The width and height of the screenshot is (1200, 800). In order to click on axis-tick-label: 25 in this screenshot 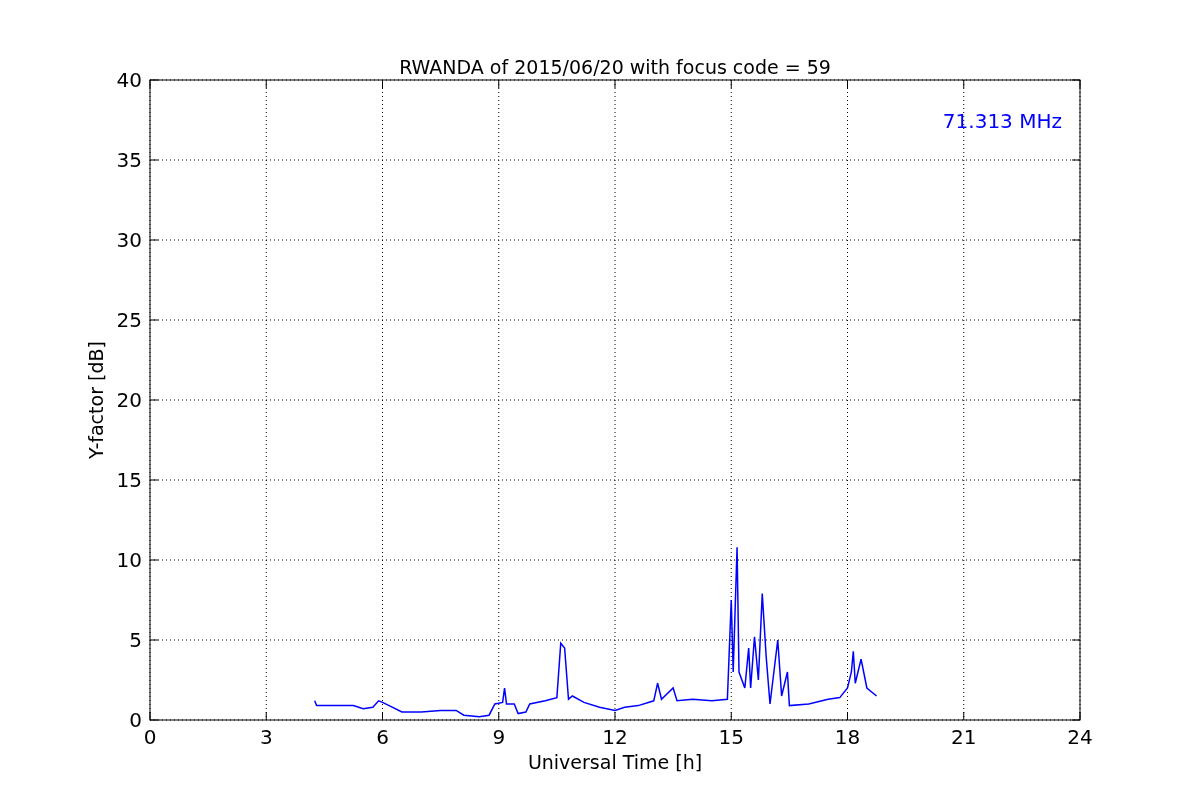, I will do `click(129, 320)`.